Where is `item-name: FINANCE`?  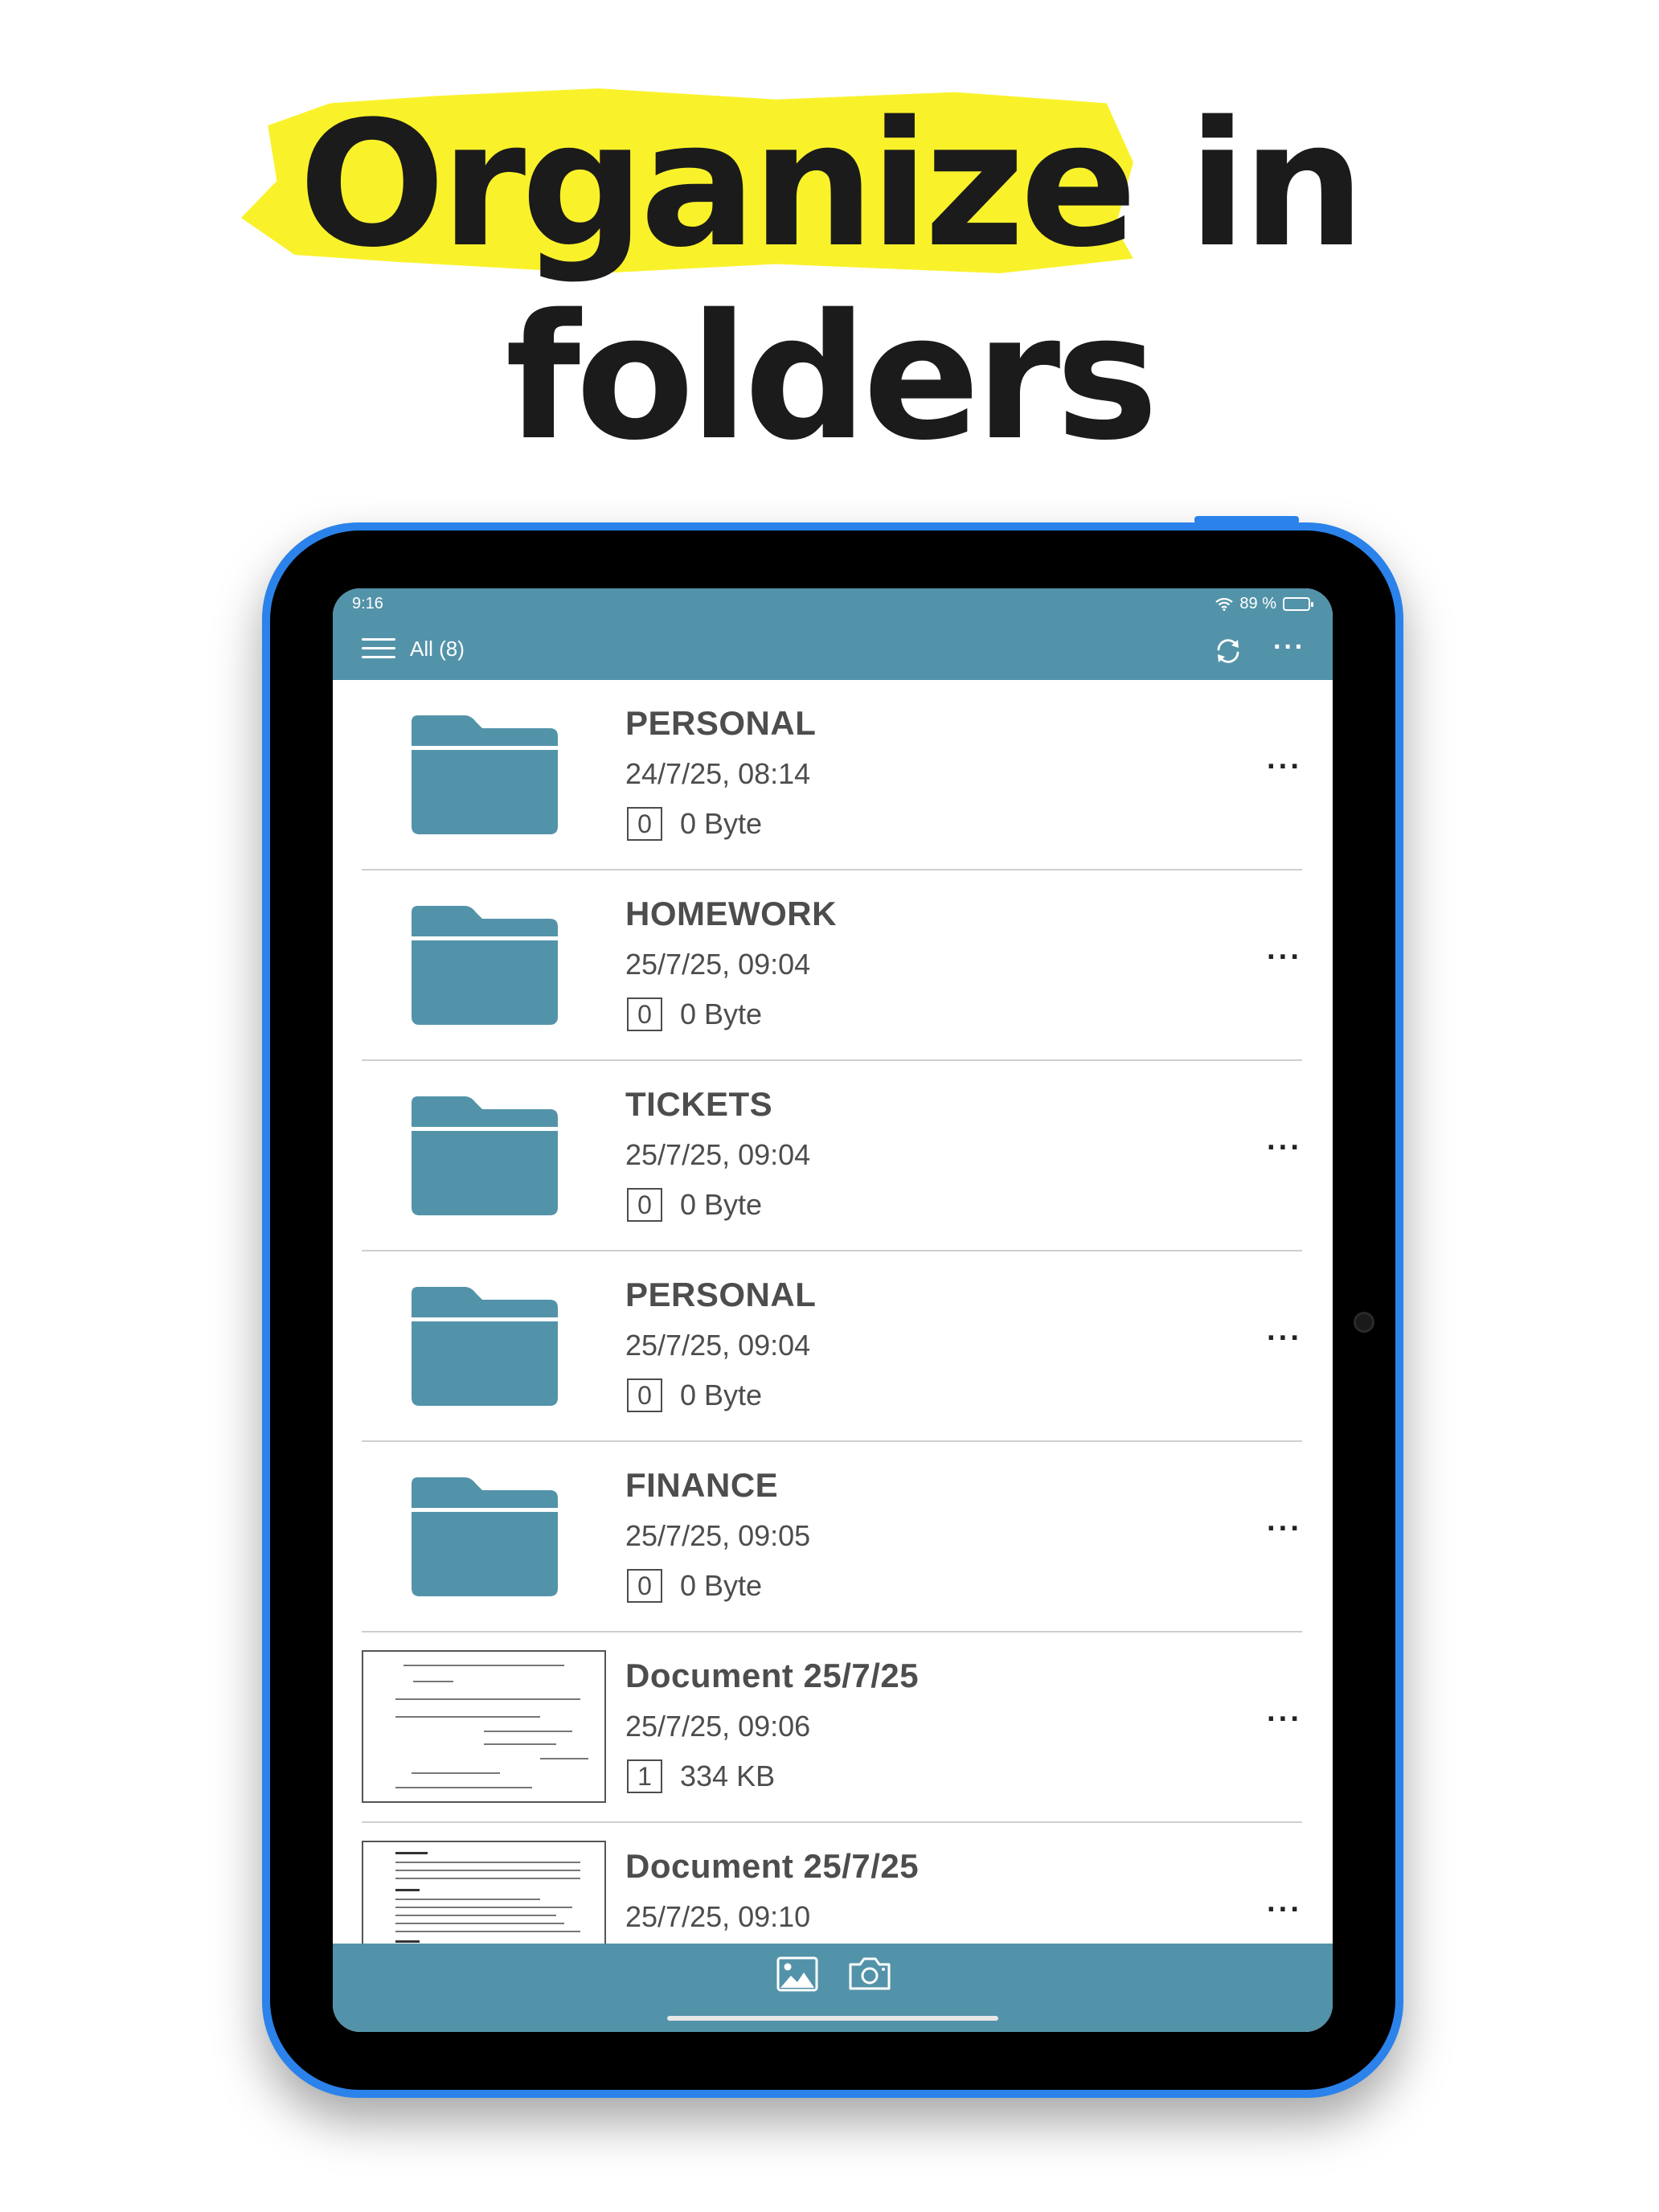 item-name: FINANCE is located at coordinates (702, 1485).